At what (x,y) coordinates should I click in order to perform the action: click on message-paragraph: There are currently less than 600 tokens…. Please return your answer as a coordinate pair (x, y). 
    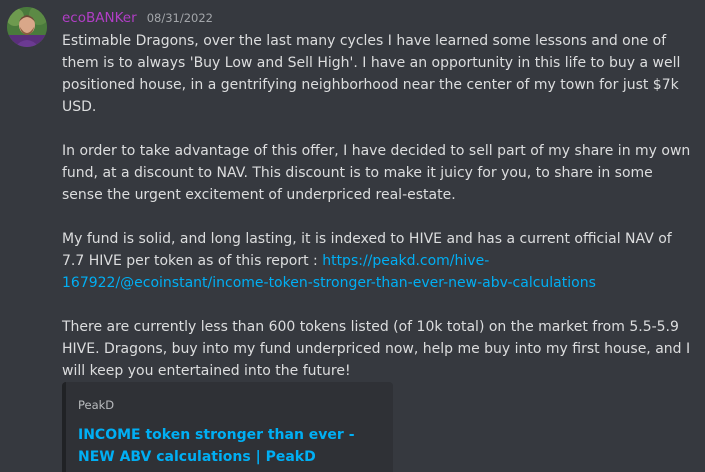
    Looking at the image, I should click on (376, 349).